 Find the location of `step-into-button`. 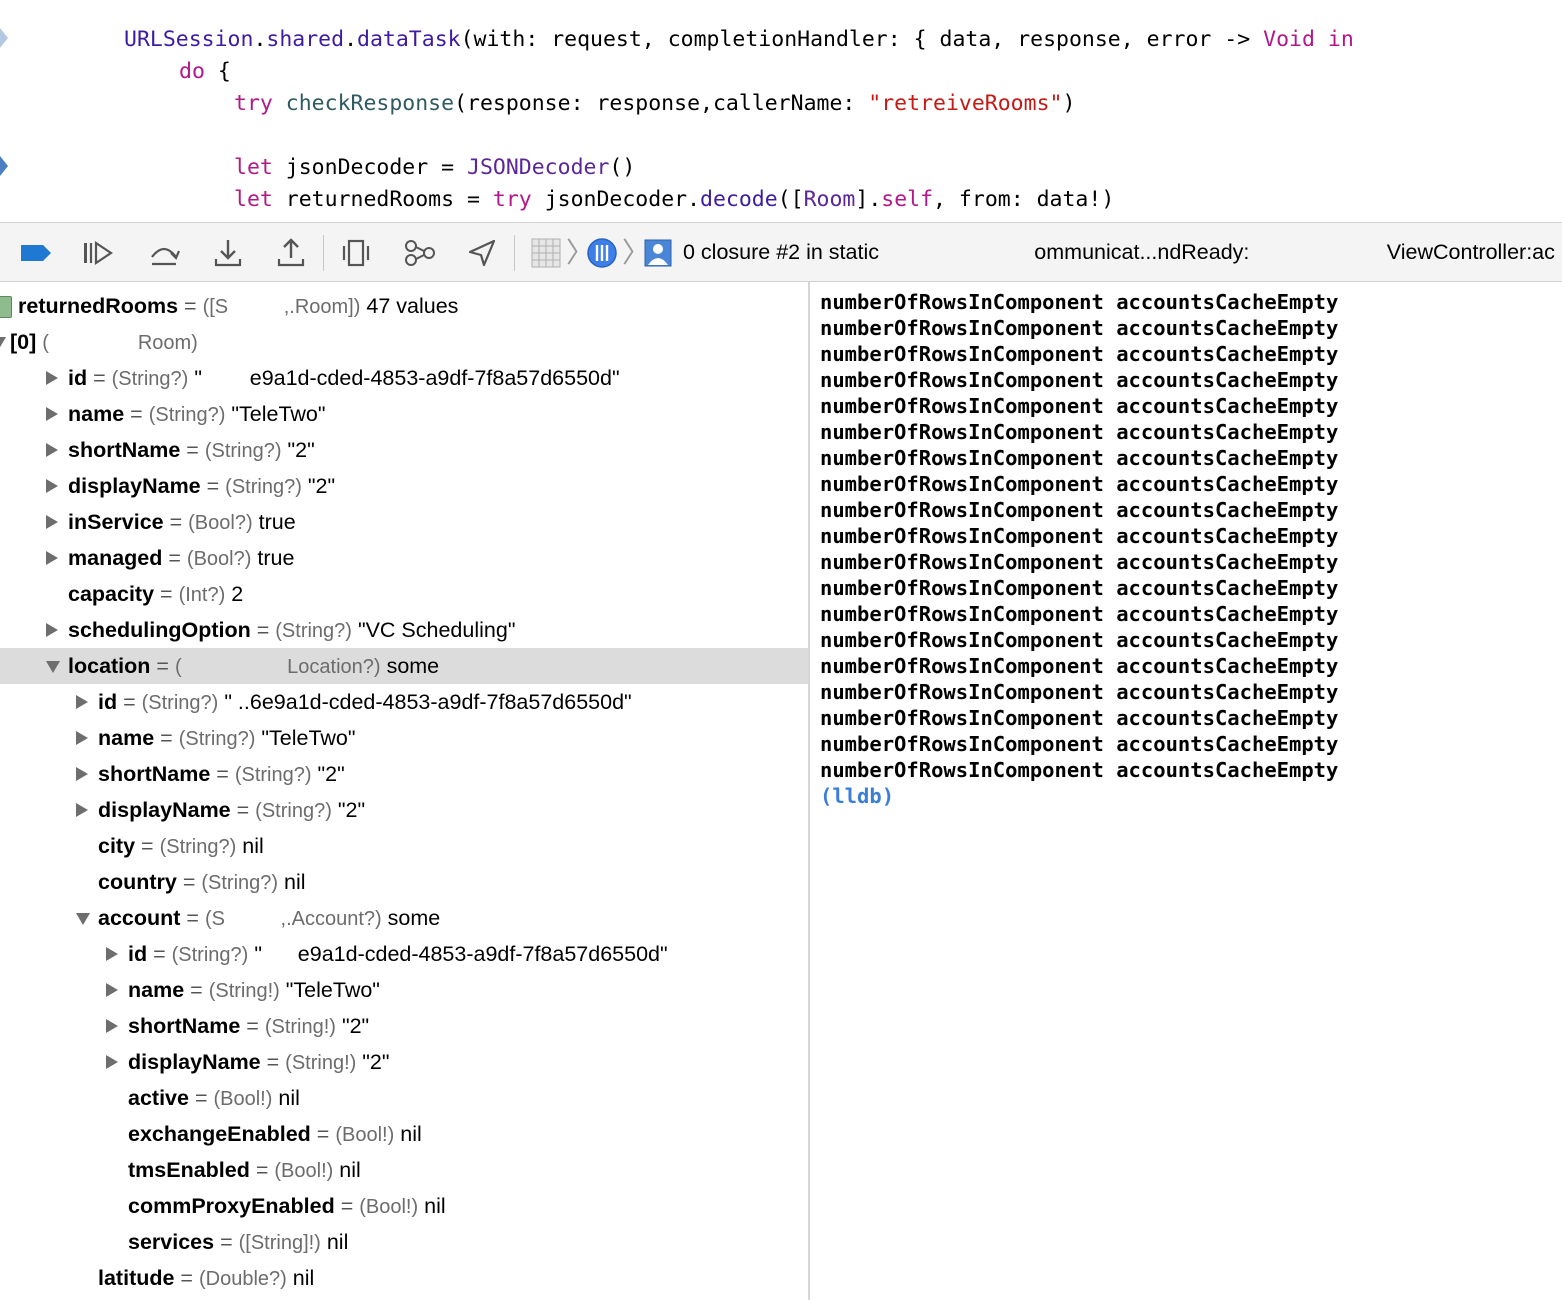

step-into-button is located at coordinates (228, 253).